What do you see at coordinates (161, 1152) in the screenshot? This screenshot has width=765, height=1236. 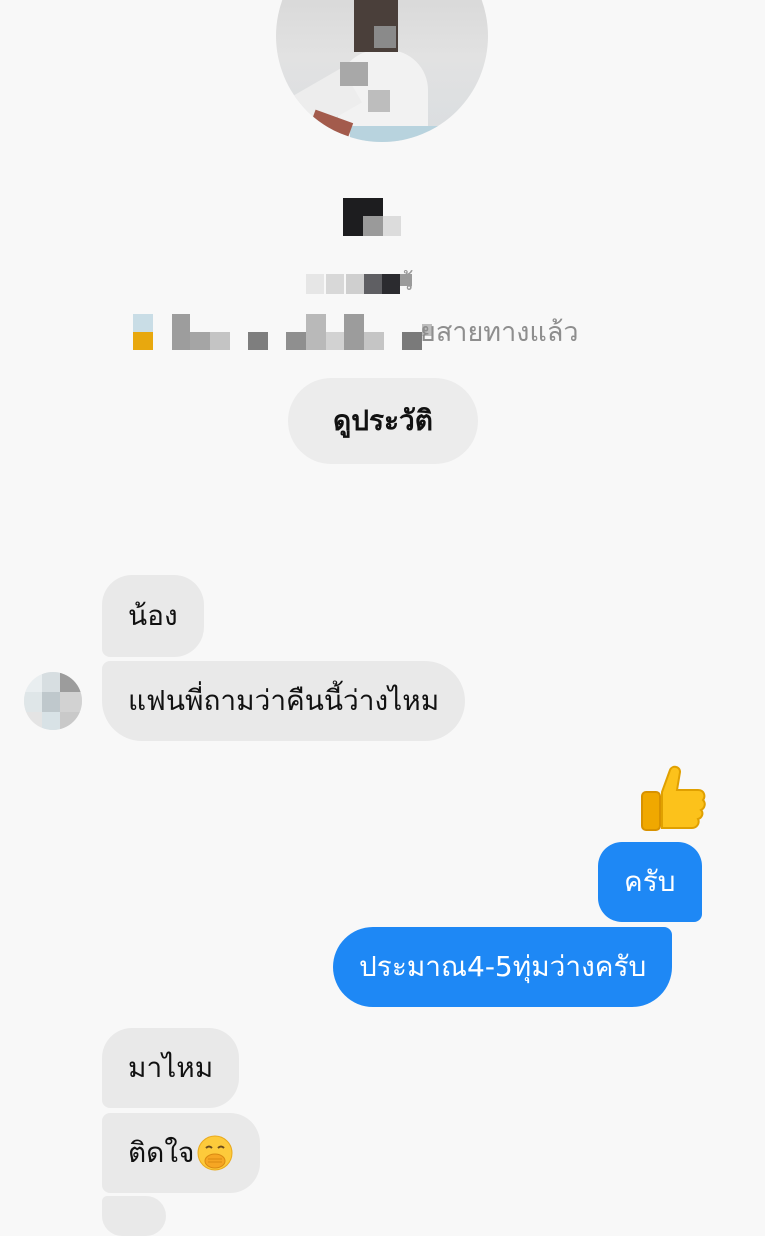 I see `message-text: ติดใจ` at bounding box center [161, 1152].